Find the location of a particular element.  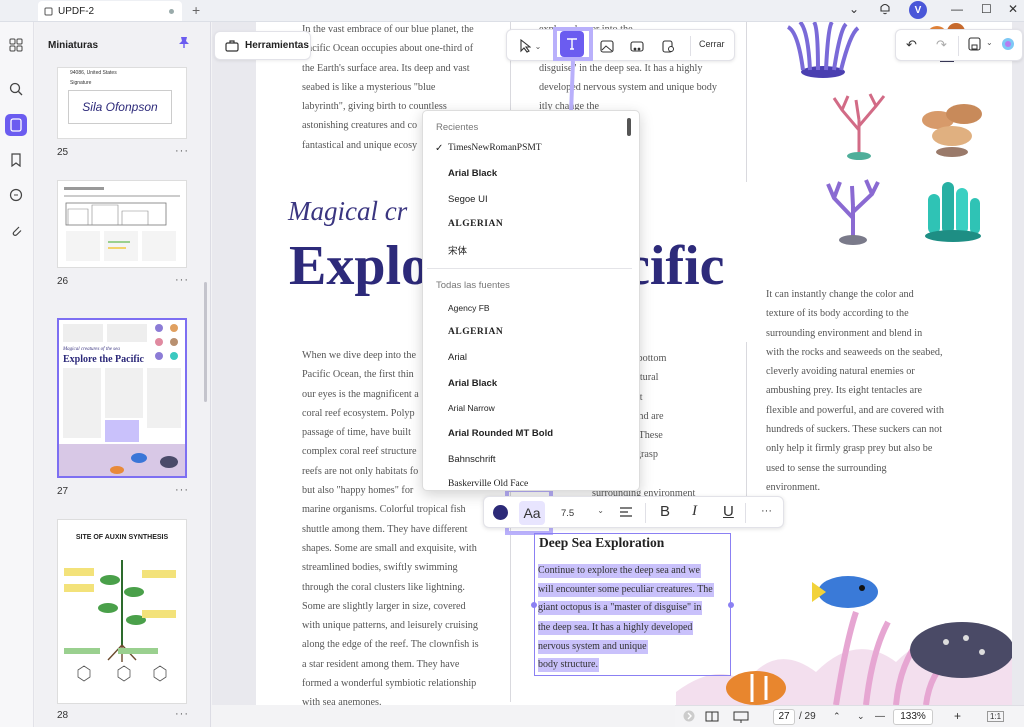

selected-box-title: Deep Sea Exploration is located at coordinates (601, 543).